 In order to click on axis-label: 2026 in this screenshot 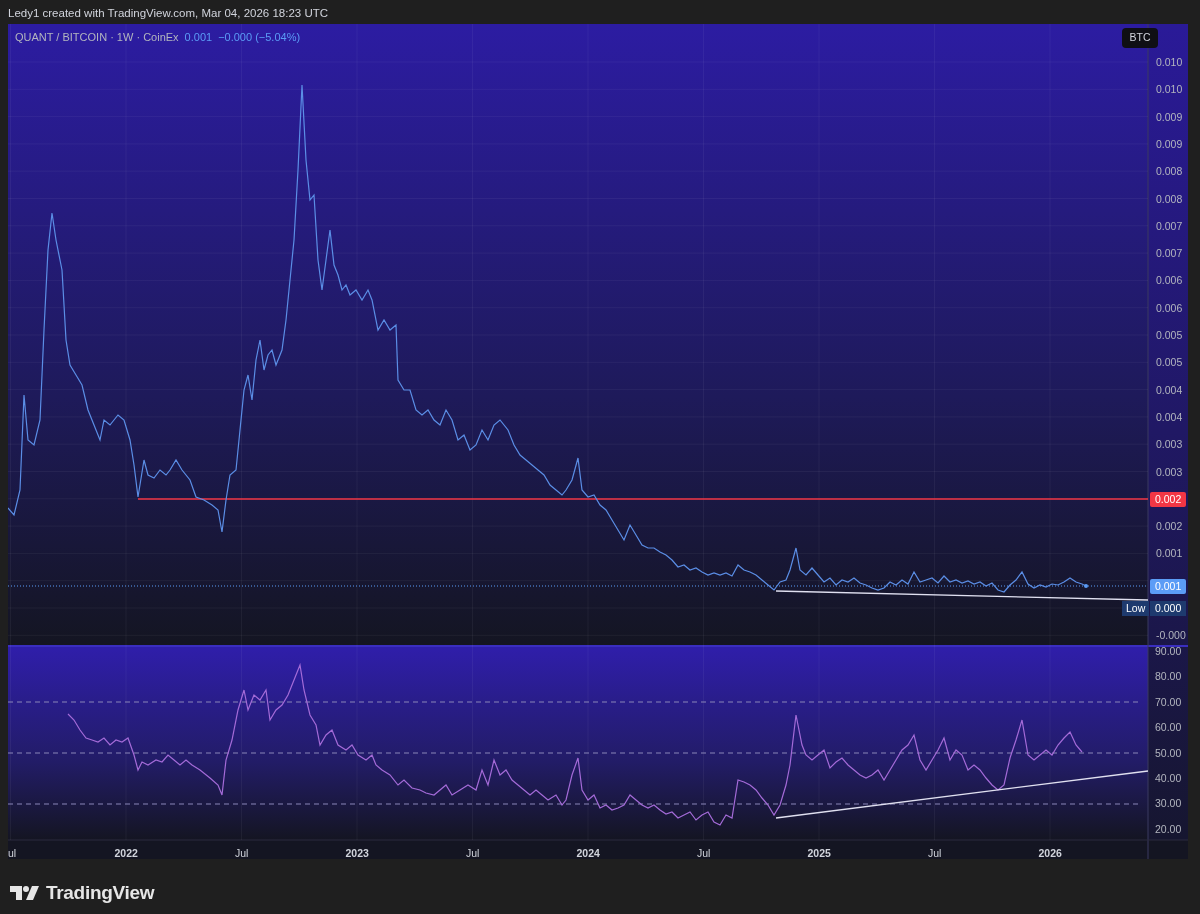, I will do `click(1050, 853)`.